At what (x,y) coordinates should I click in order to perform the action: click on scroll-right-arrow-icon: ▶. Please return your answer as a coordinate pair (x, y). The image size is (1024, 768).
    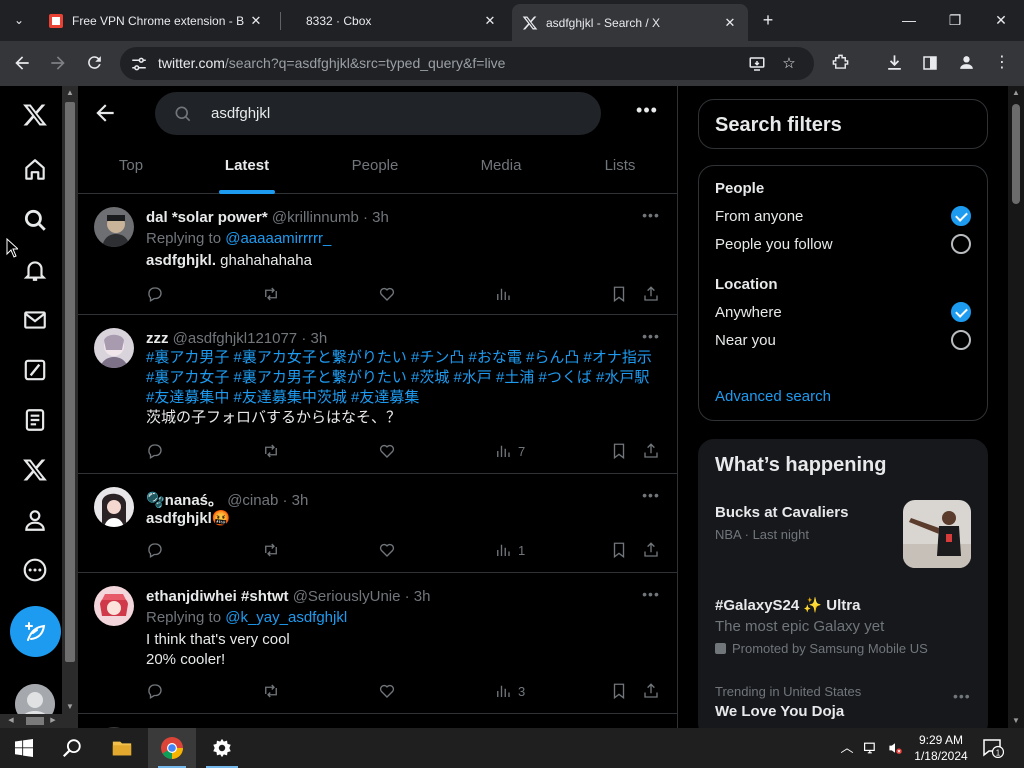
    Looking at the image, I should click on (53, 721).